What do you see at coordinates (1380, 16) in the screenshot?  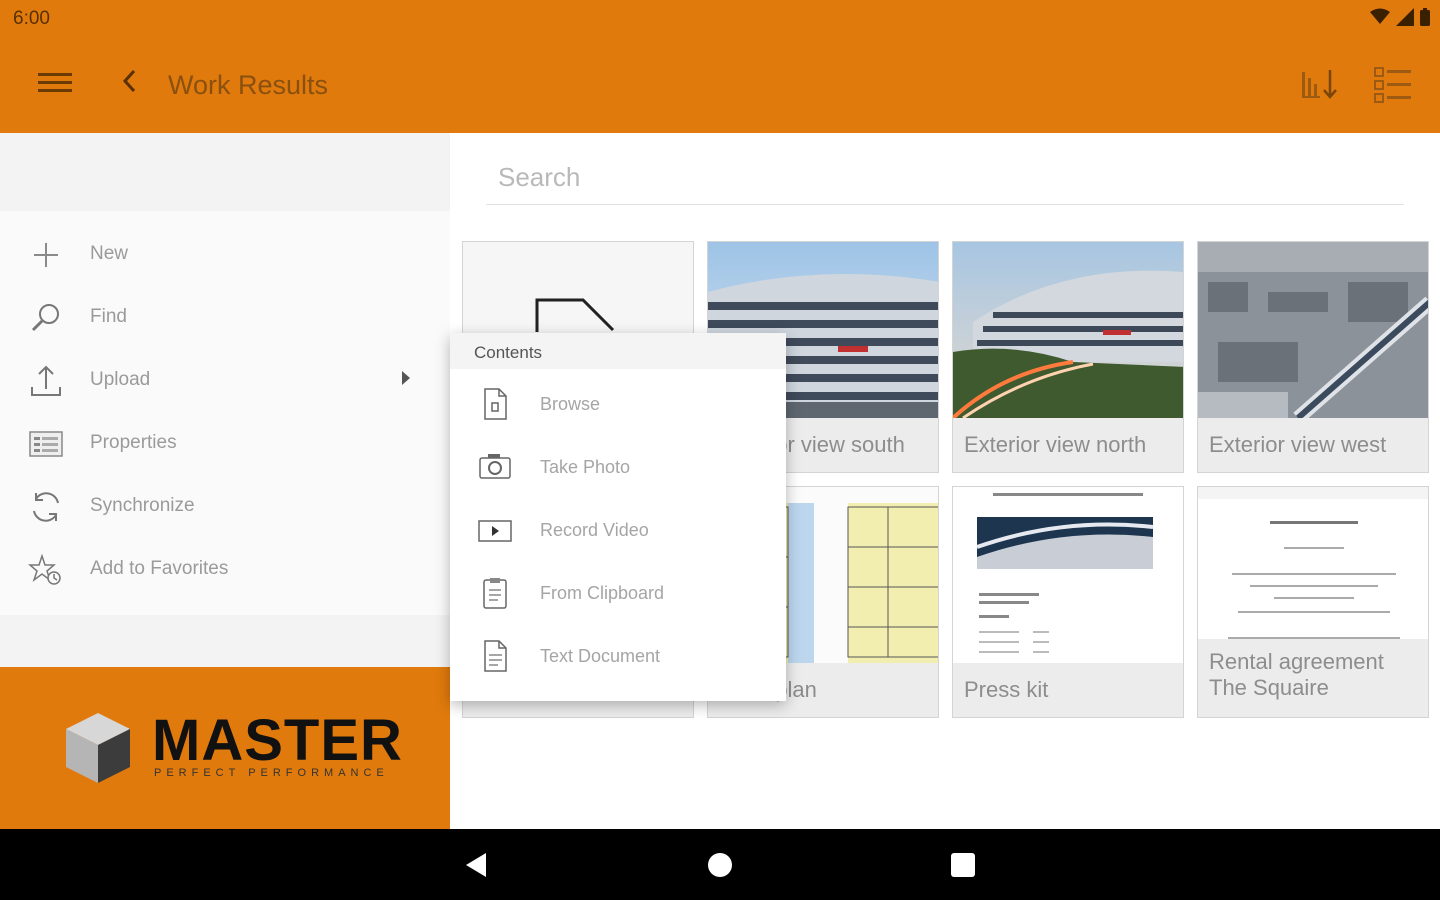 I see `wifi-icon` at bounding box center [1380, 16].